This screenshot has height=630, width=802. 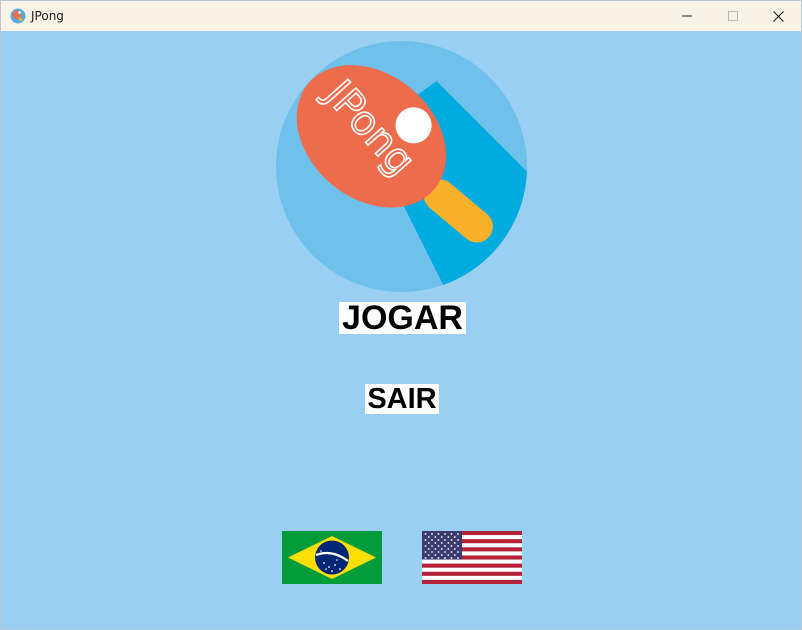 What do you see at coordinates (472, 557) in the screenshot?
I see `usa-flag-icon` at bounding box center [472, 557].